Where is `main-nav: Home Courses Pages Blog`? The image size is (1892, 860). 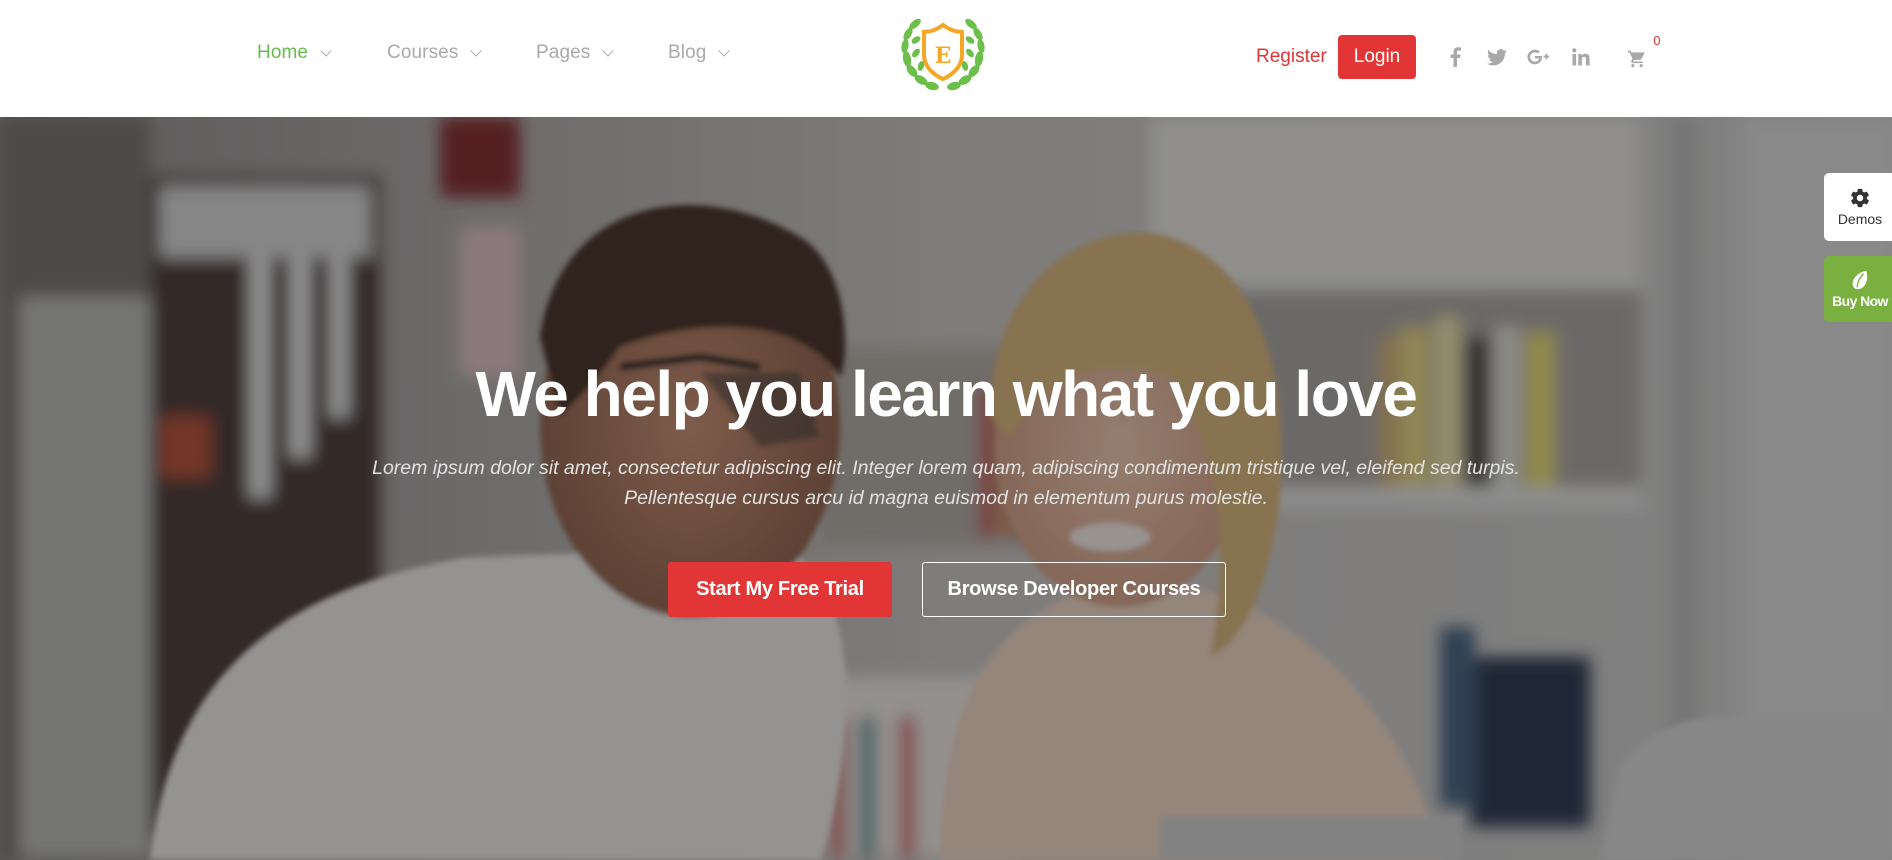 main-nav: Home Courses Pages Blog is located at coordinates (502, 53).